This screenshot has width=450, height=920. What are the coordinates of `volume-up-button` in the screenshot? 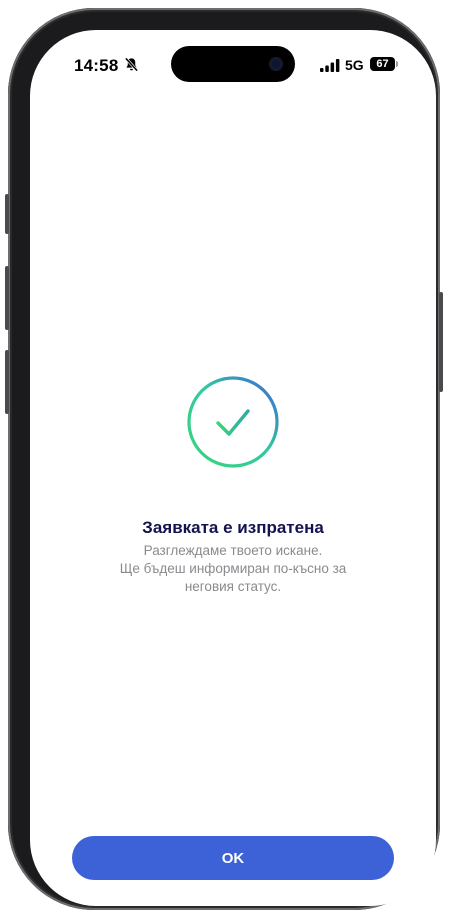 It's located at (7, 298).